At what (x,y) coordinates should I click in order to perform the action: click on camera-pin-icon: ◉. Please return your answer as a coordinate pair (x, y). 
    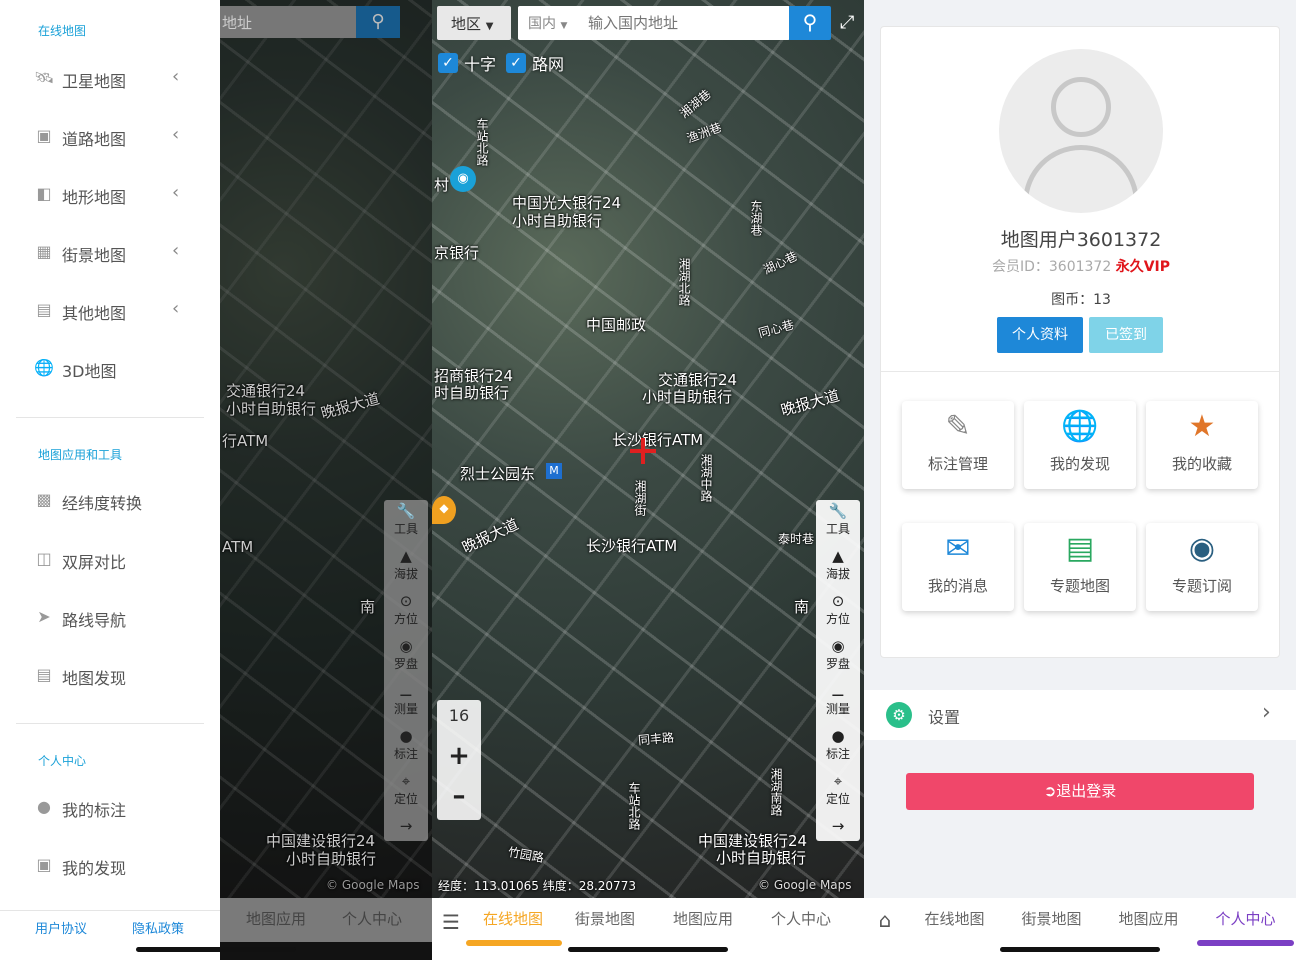
    Looking at the image, I should click on (463, 179).